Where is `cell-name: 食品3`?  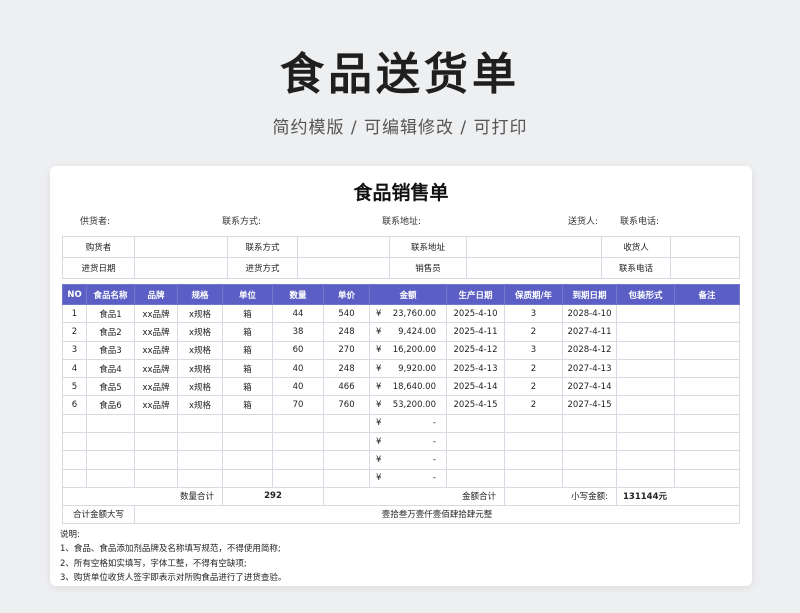
cell-name: 食品3 is located at coordinates (110, 350).